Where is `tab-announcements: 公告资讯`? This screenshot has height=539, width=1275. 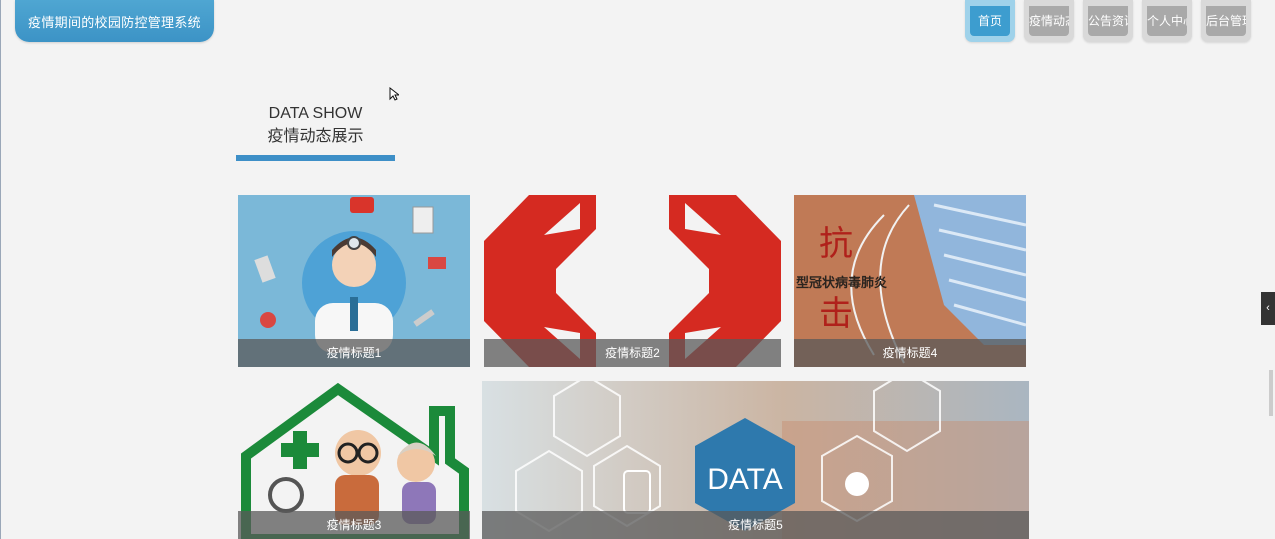 tab-announcements: 公告资讯 is located at coordinates (1108, 21).